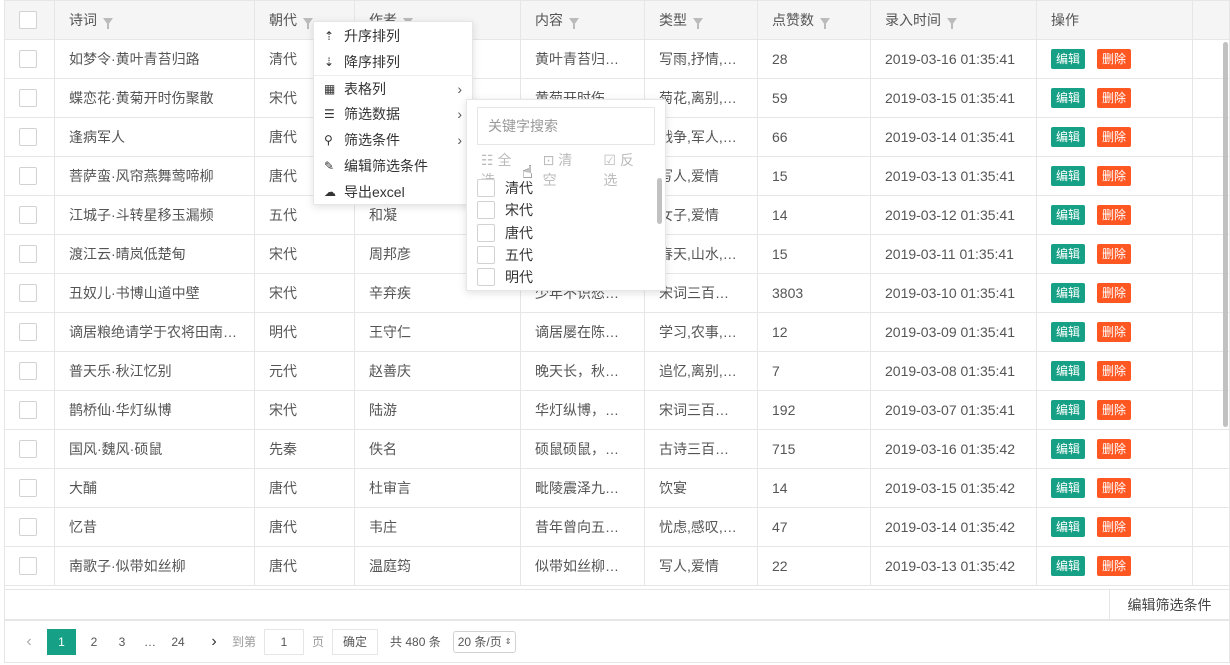  I want to click on column-header: 点赞数, so click(814, 20).